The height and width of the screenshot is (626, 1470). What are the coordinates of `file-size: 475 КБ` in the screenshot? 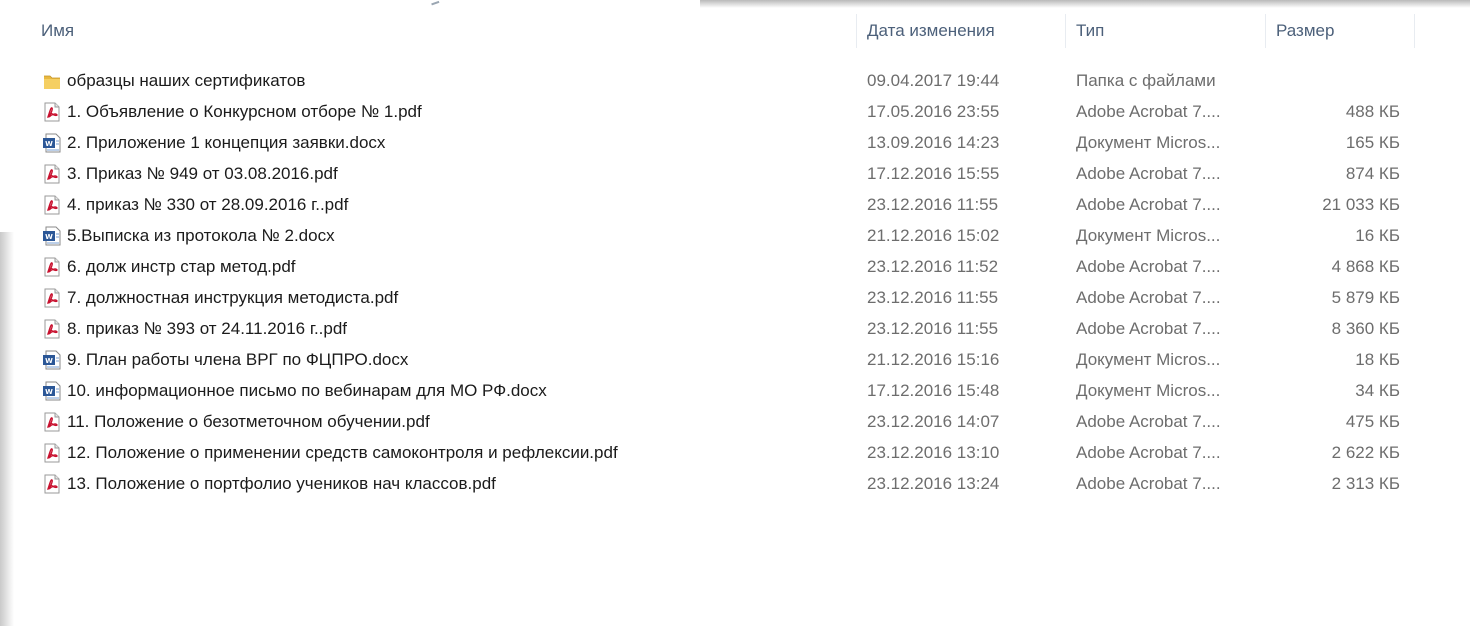 It's located at (1372, 421).